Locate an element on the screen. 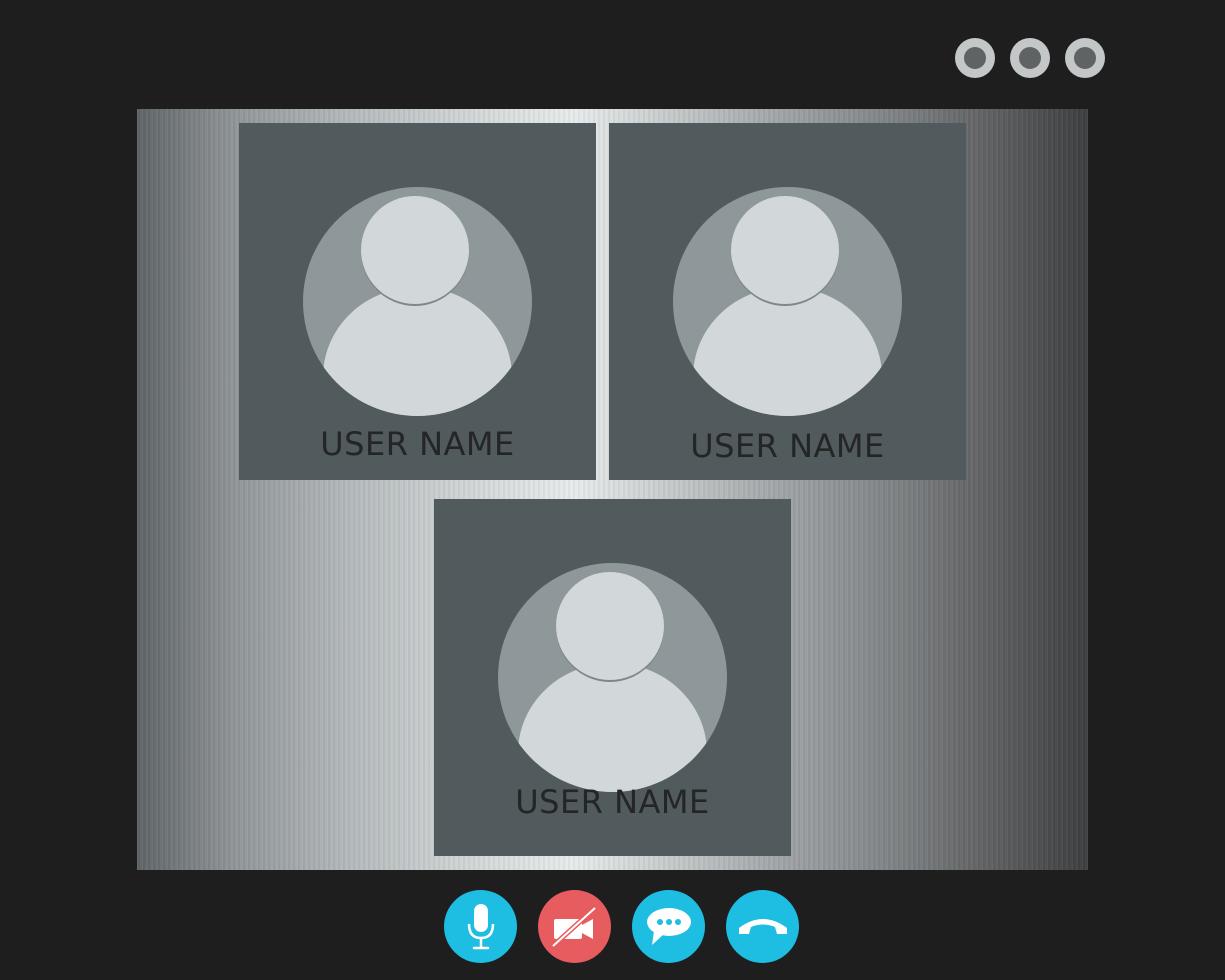 This screenshot has width=1225, height=980. hang-up-button is located at coordinates (762, 926).